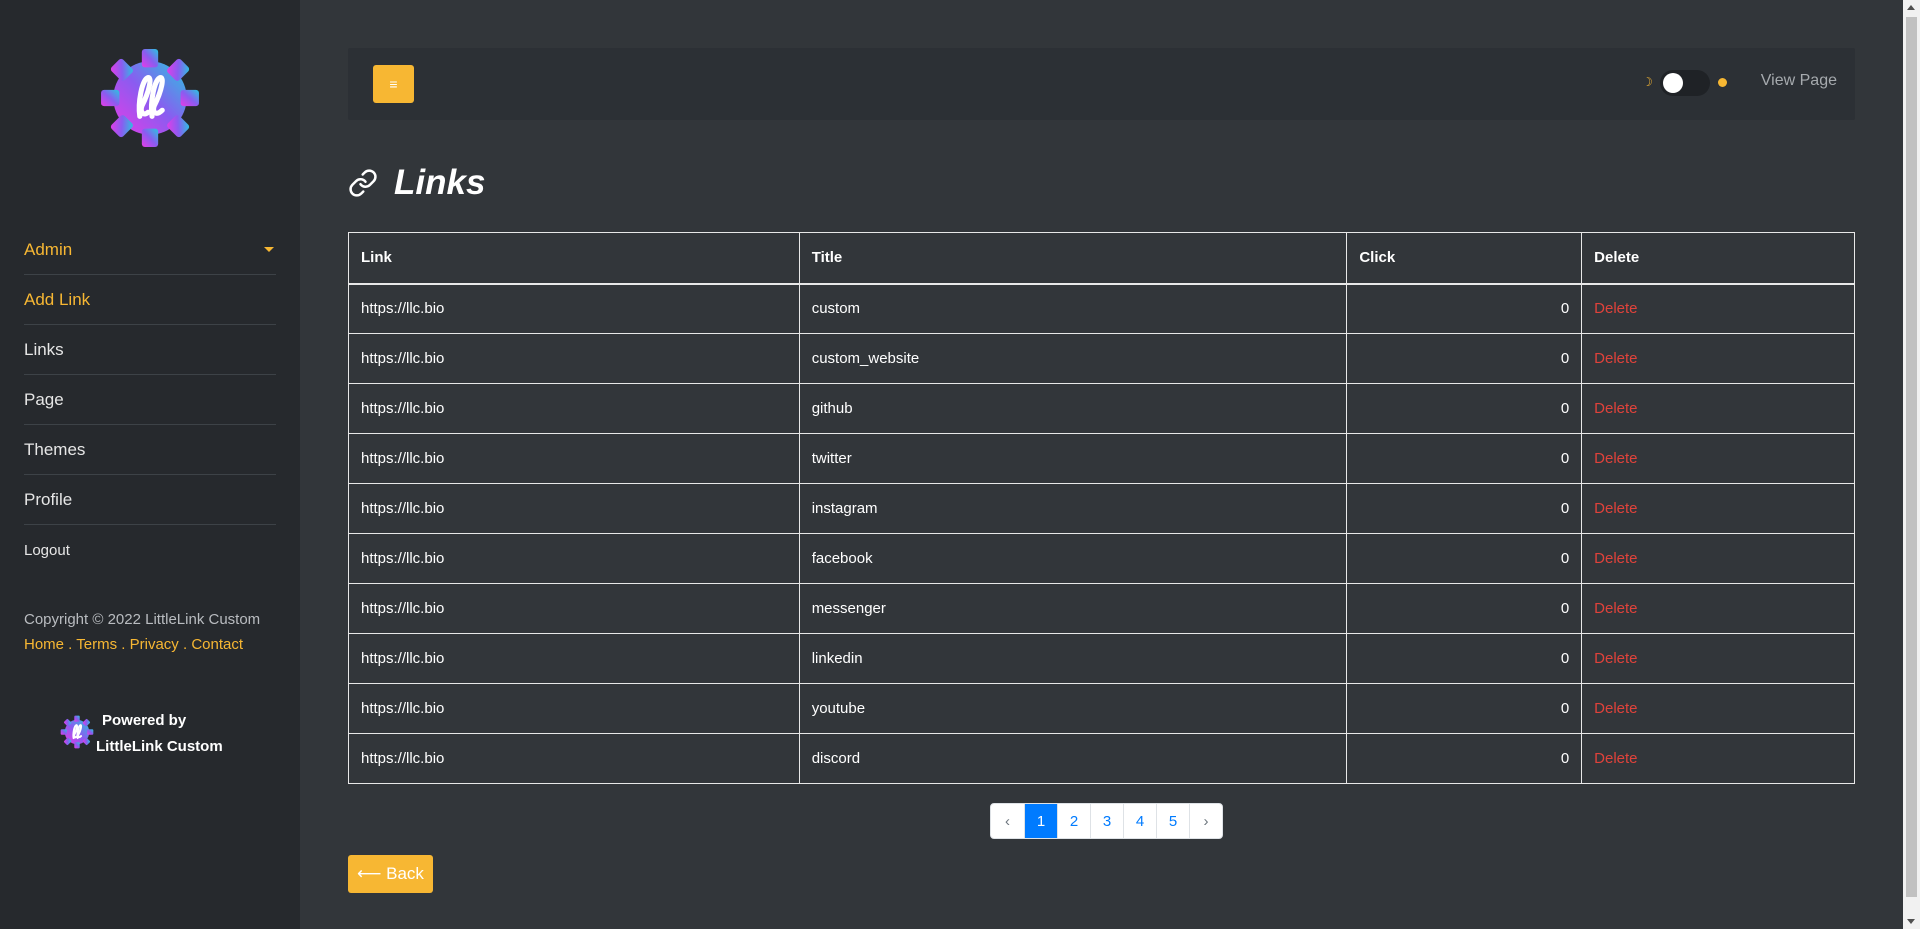  What do you see at coordinates (150, 98) in the screenshot?
I see `littlelink-logo-icon` at bounding box center [150, 98].